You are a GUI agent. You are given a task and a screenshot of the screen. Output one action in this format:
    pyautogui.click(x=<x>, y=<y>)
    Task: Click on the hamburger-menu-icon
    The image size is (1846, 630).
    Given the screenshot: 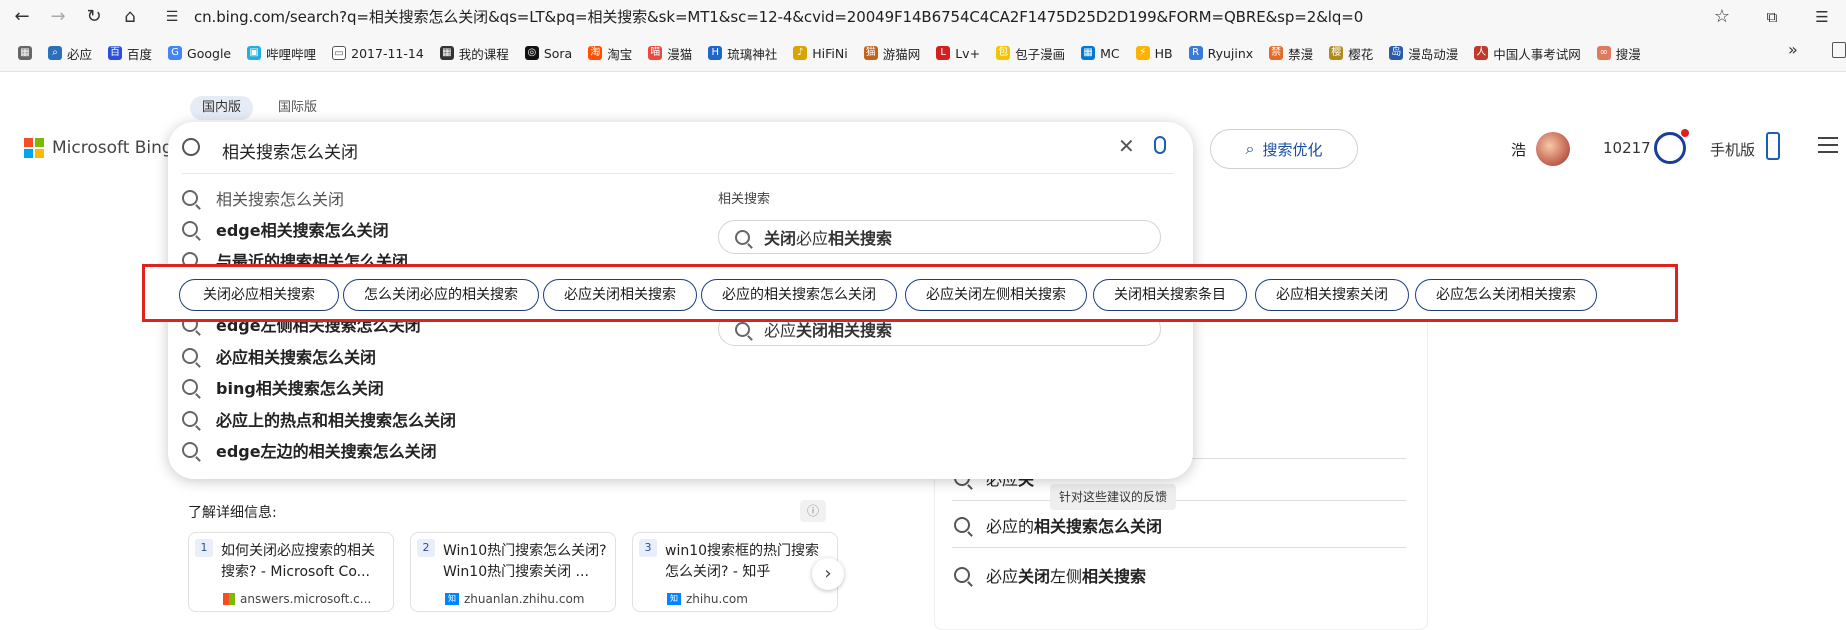 What is the action you would take?
    pyautogui.click(x=1828, y=145)
    